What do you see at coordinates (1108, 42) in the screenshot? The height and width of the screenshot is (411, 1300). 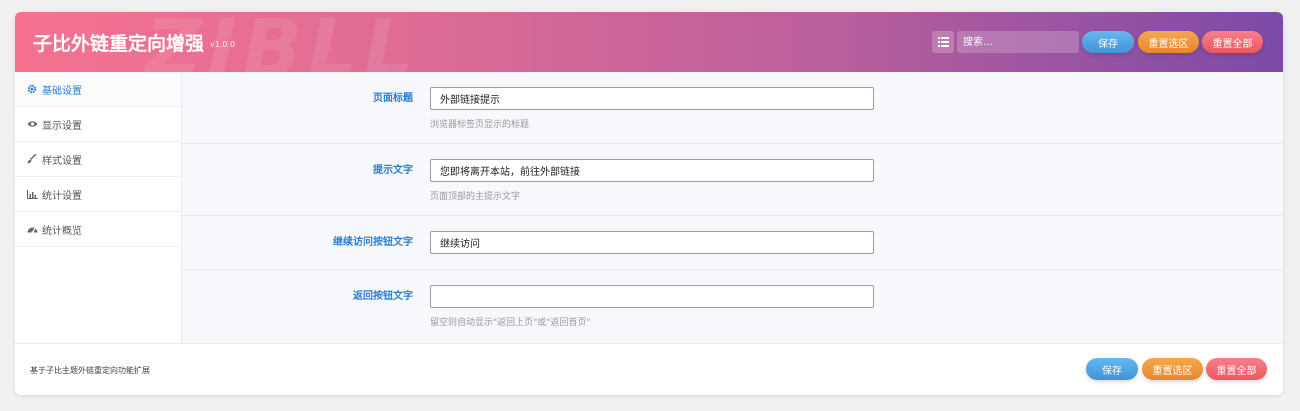 I see `header-save-button: 保存` at bounding box center [1108, 42].